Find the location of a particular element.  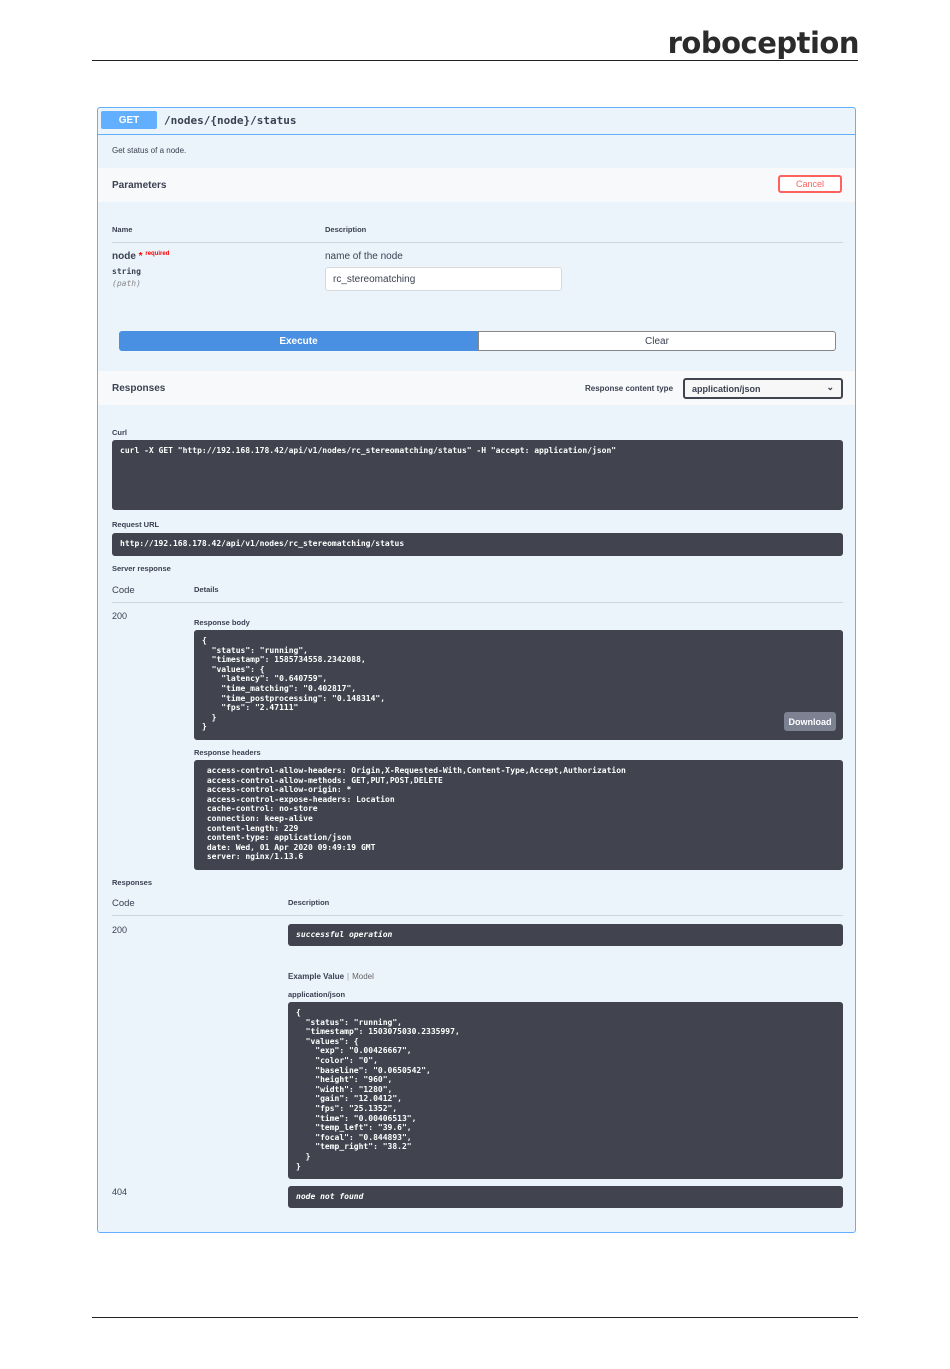

server-response-label: Server response is located at coordinates (141, 568).